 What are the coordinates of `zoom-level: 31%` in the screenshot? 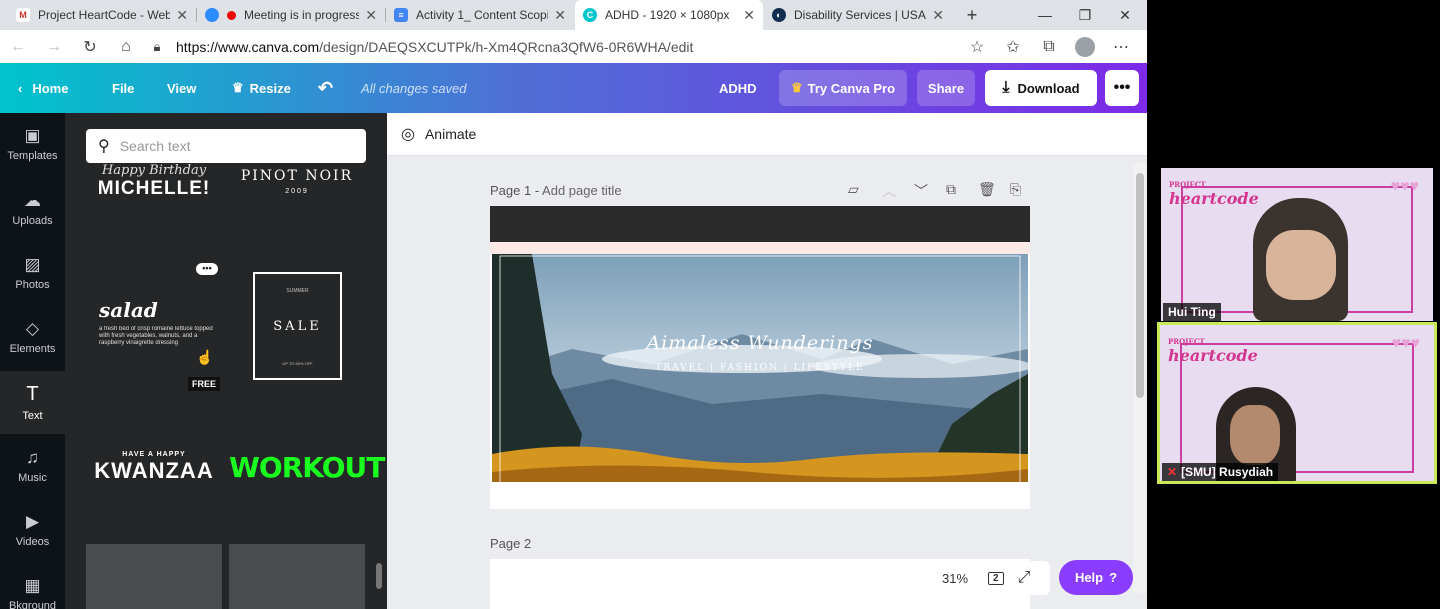 It's located at (955, 578).